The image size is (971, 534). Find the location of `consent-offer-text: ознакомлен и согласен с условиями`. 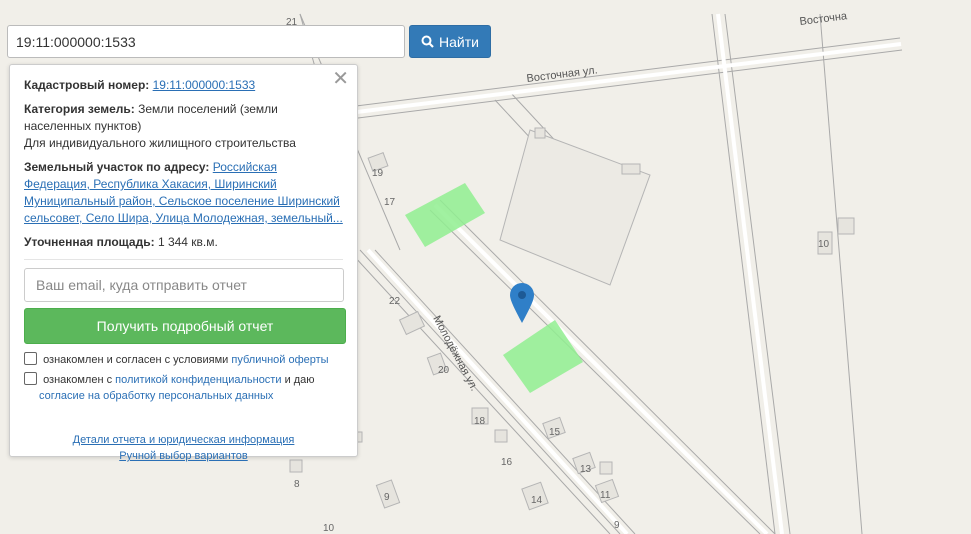

consent-offer-text: ознакомлен и согласен с условиями is located at coordinates (136, 360).